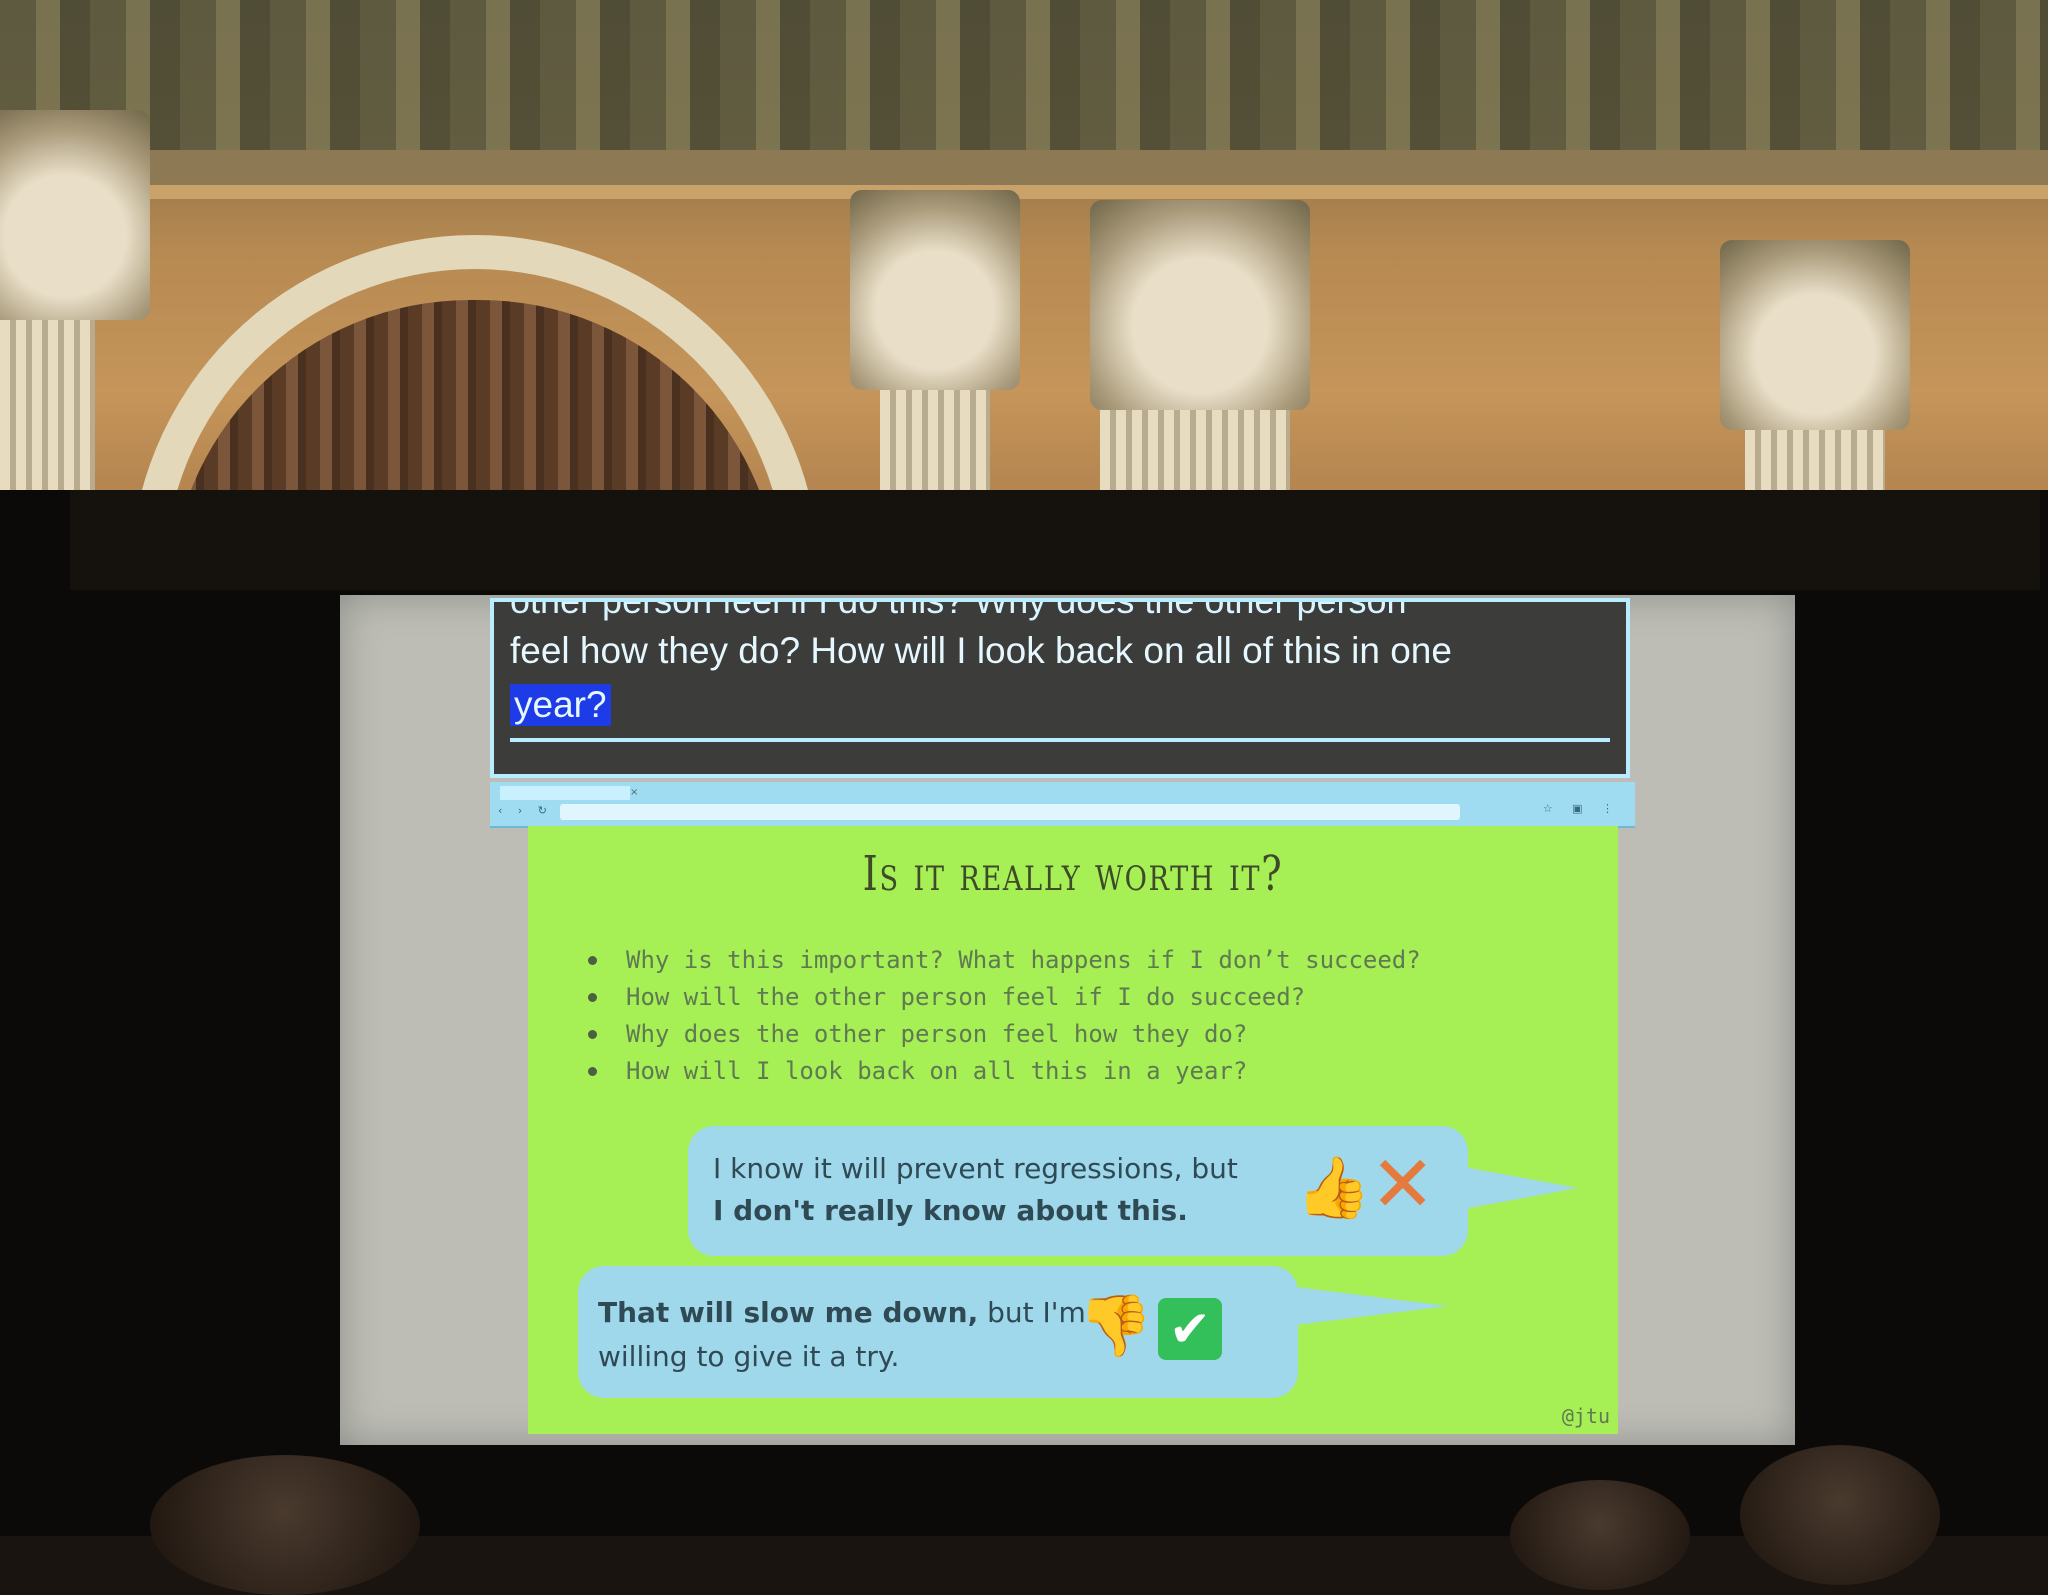  I want to click on speaker-handle: @jtu, so click(1585, 1416).